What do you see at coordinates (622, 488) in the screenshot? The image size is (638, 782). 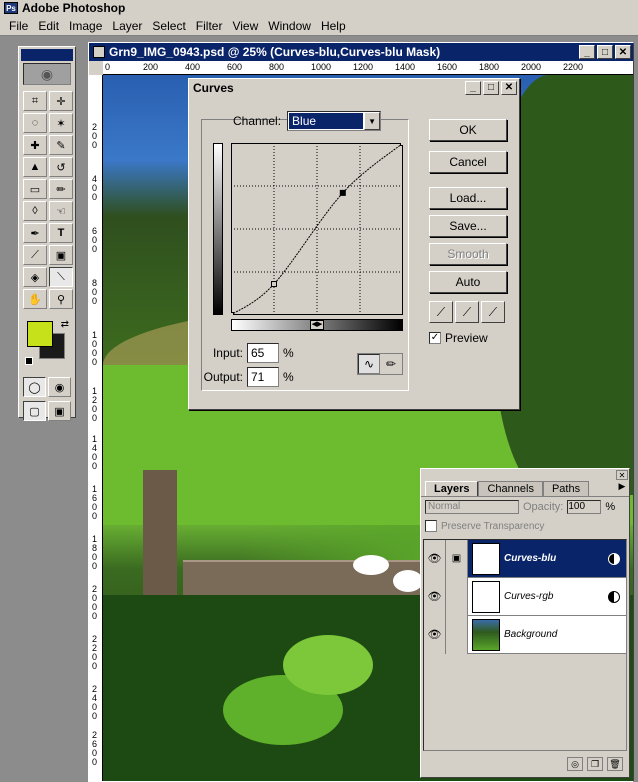 I see `palette-menu-icon: ▶` at bounding box center [622, 488].